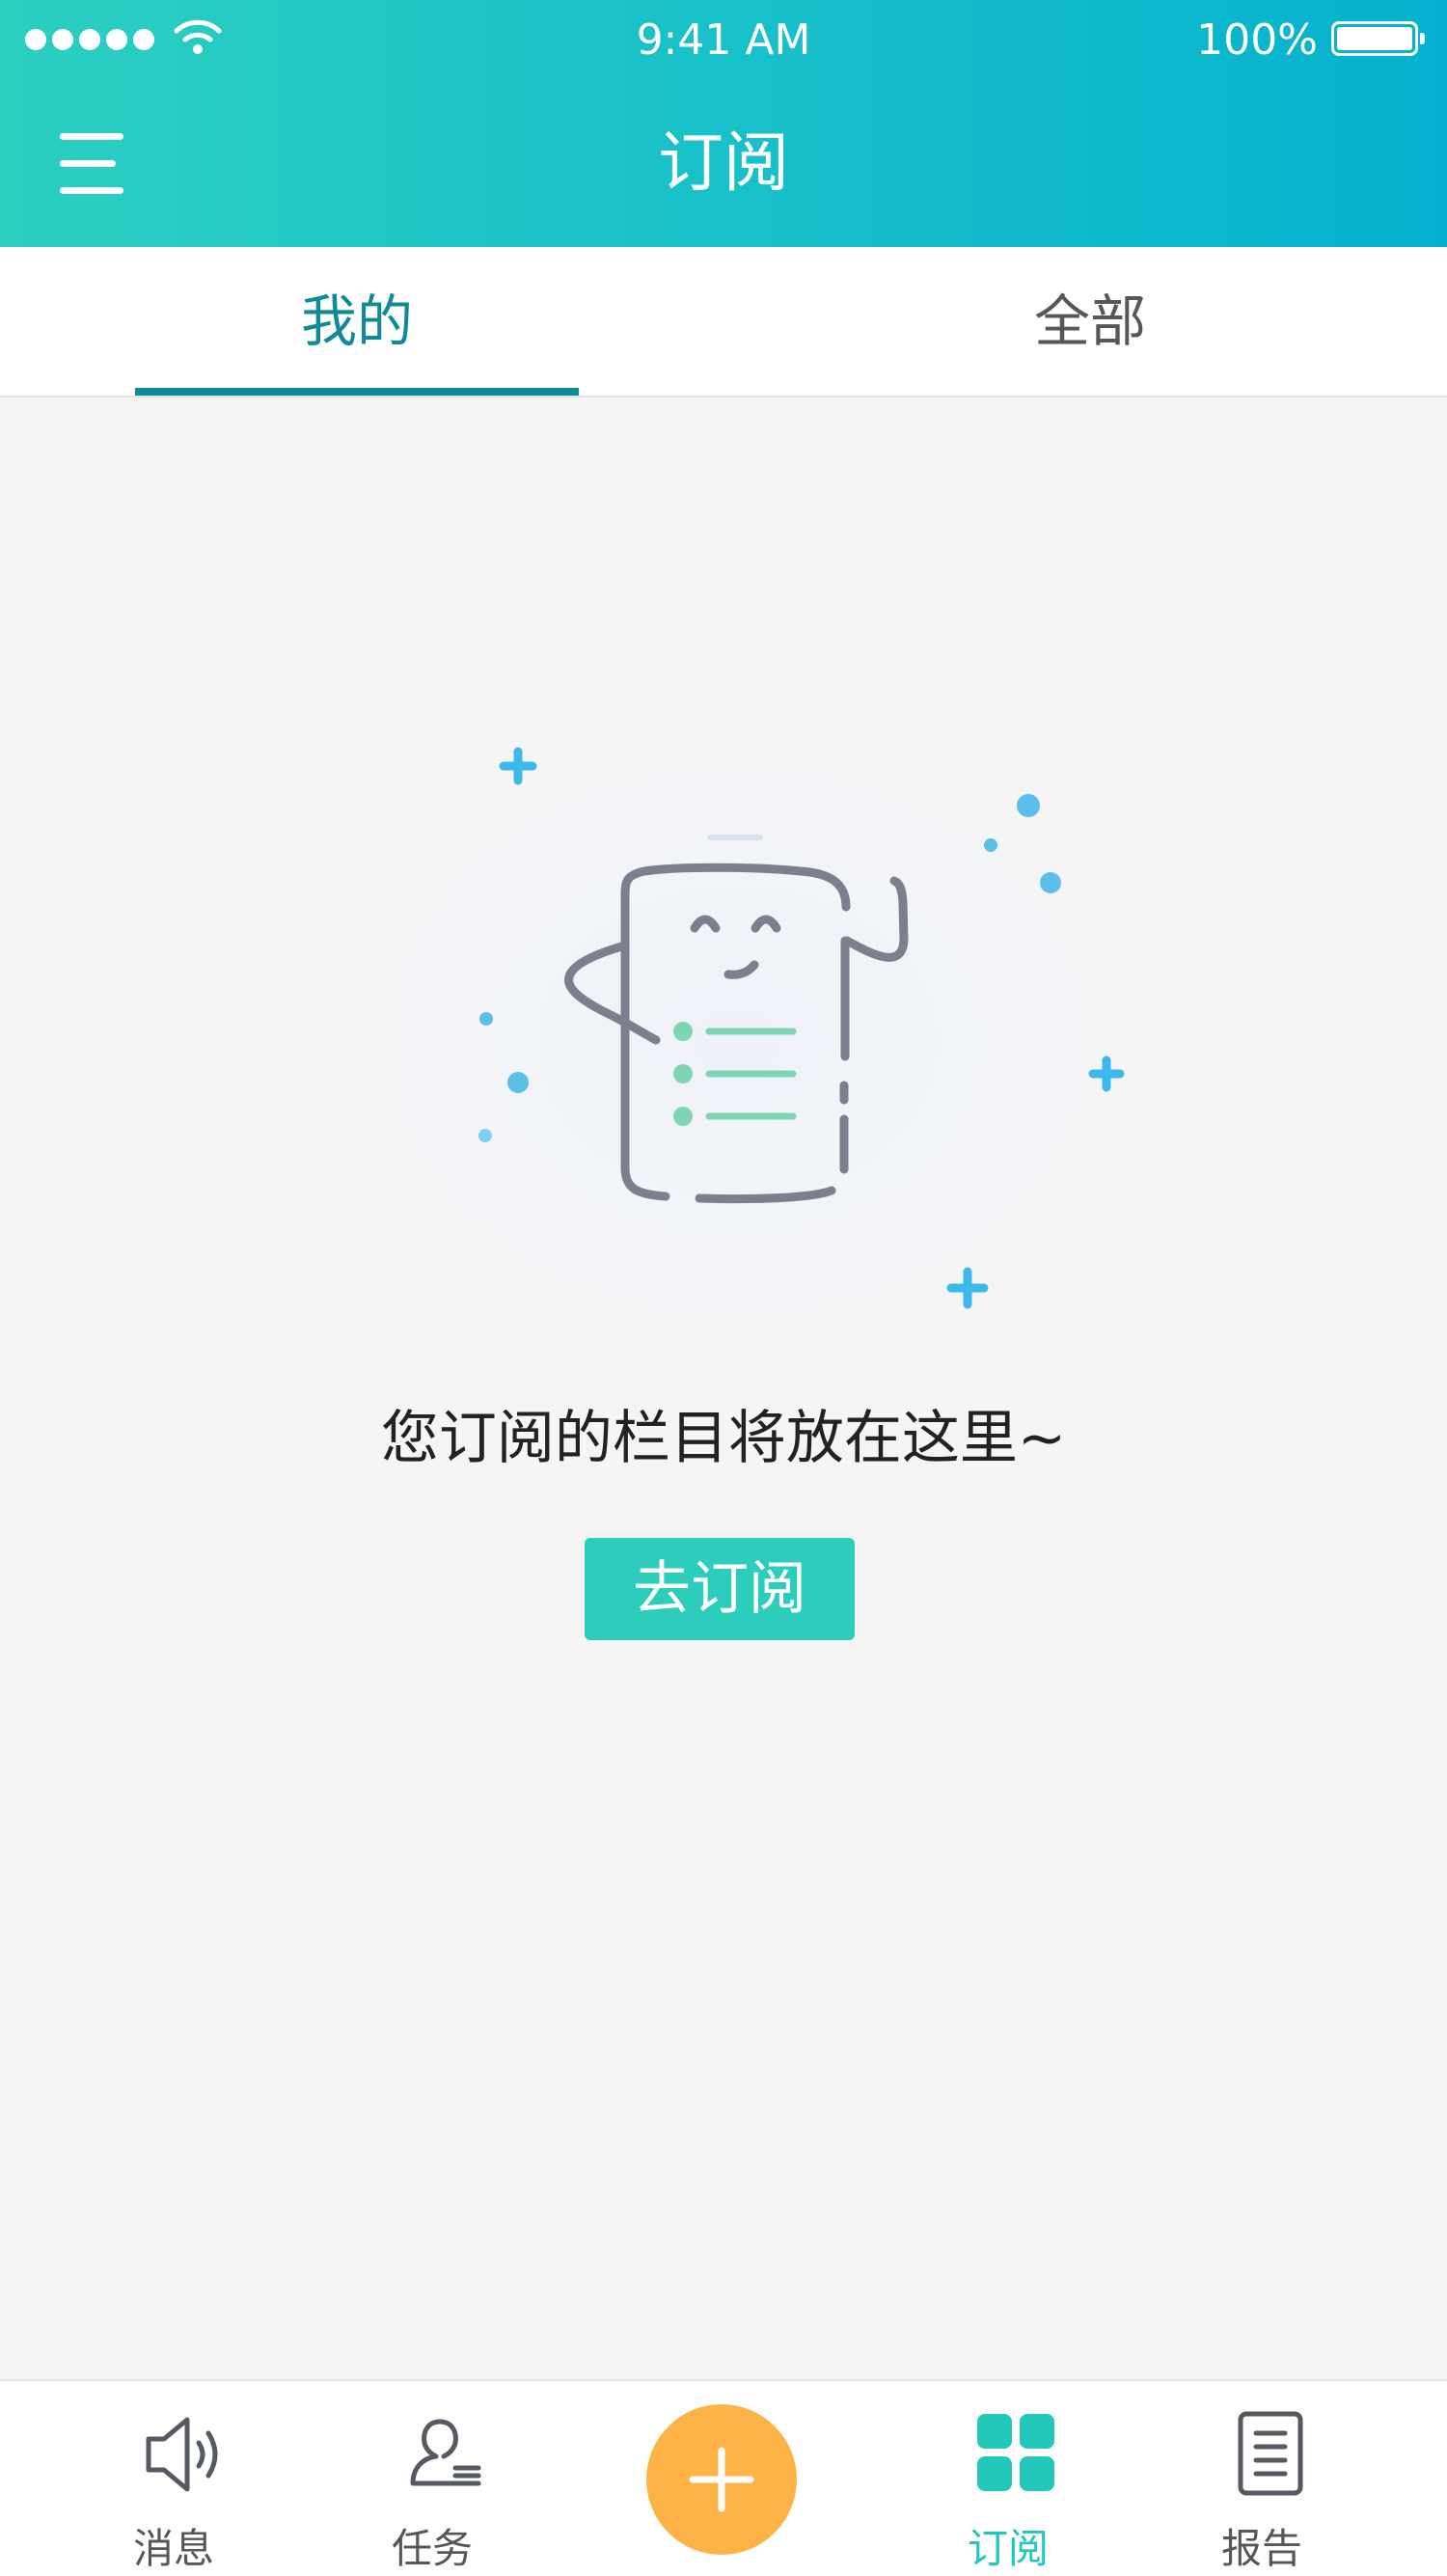 This screenshot has width=1447, height=2576. I want to click on grid-icon, so click(1015, 2453).